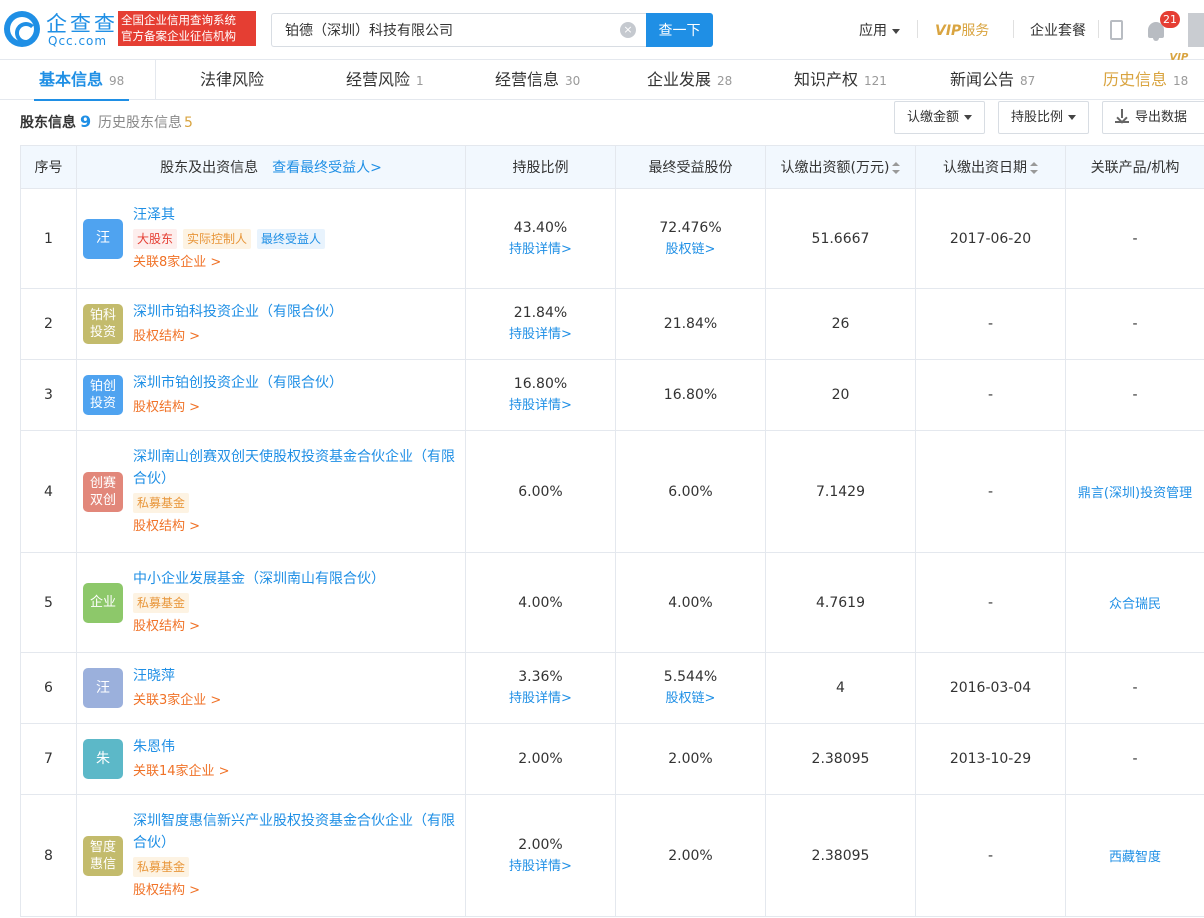  What do you see at coordinates (294, 701) in the screenshot?
I see `holder-related-link: 关联3家企业 >` at bounding box center [294, 701].